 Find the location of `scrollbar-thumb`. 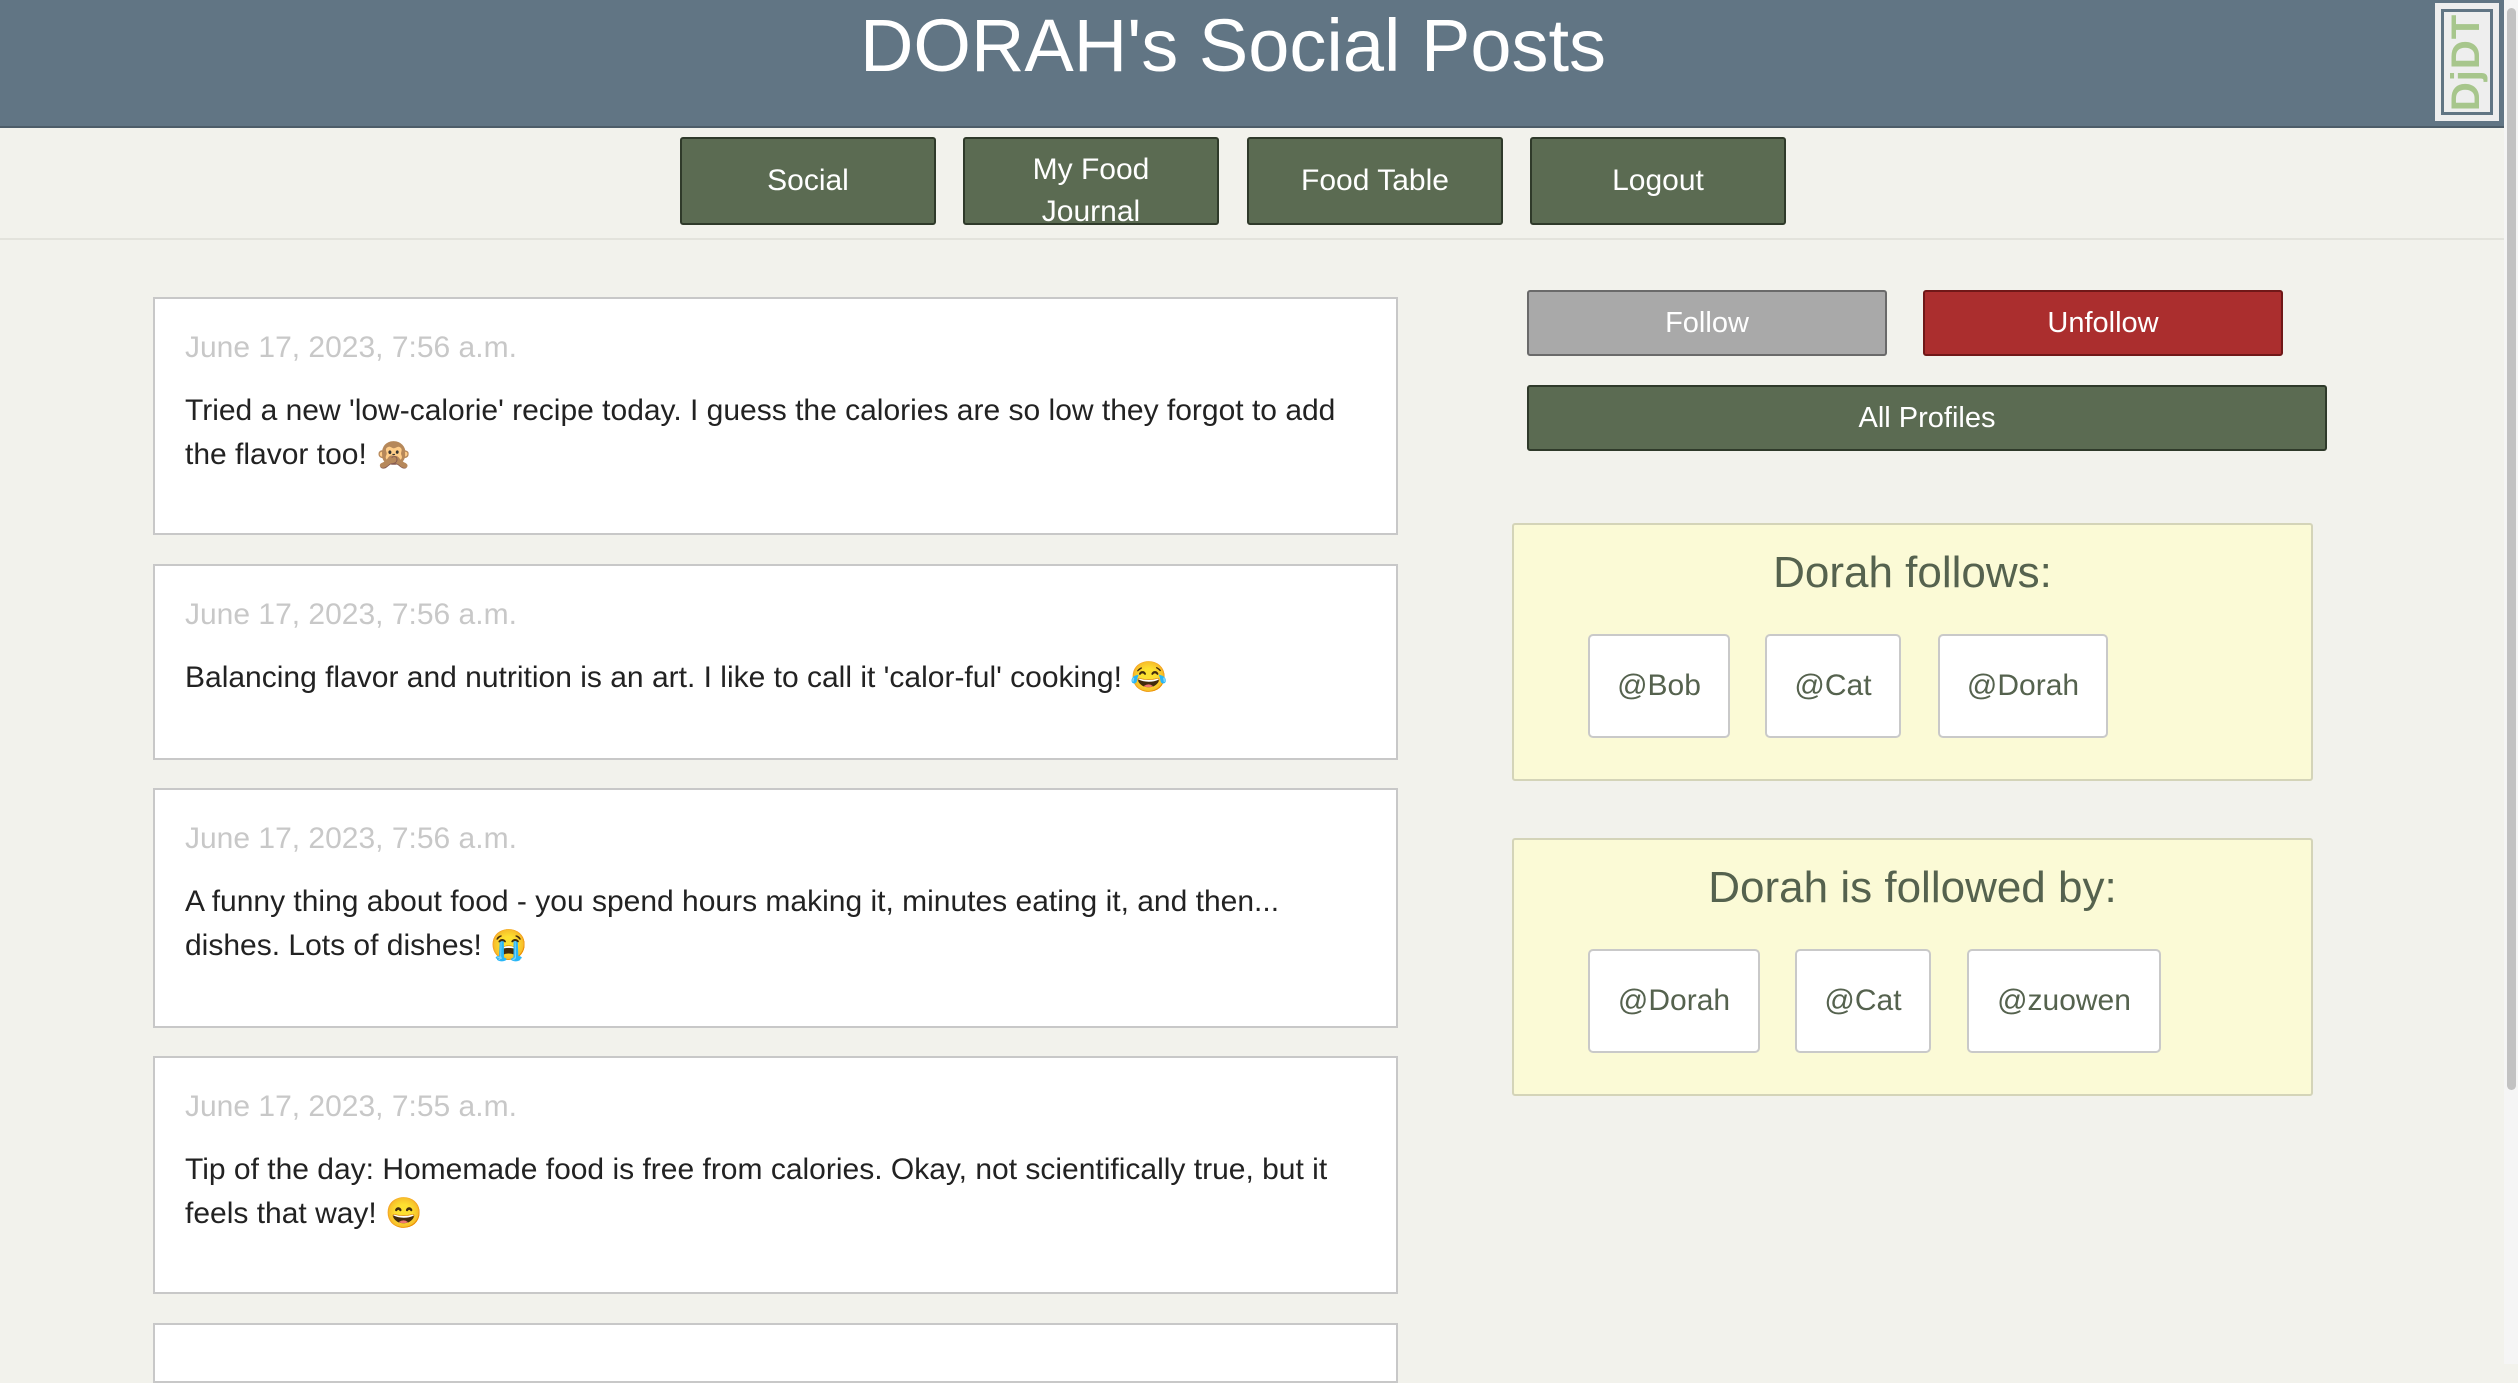

scrollbar-thumb is located at coordinates (2511, 549).